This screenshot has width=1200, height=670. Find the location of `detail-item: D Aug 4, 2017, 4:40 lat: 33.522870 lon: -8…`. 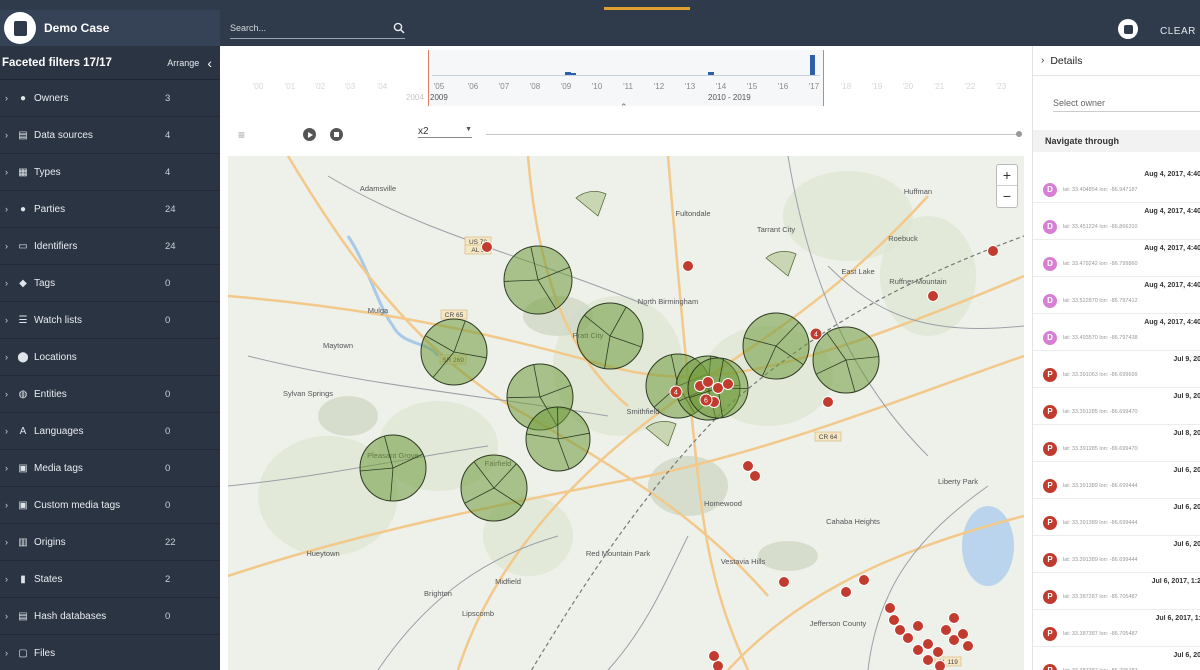

detail-item: D Aug 4, 2017, 4:40 lat: 33.522870 lon: -8… is located at coordinates (1116, 295).